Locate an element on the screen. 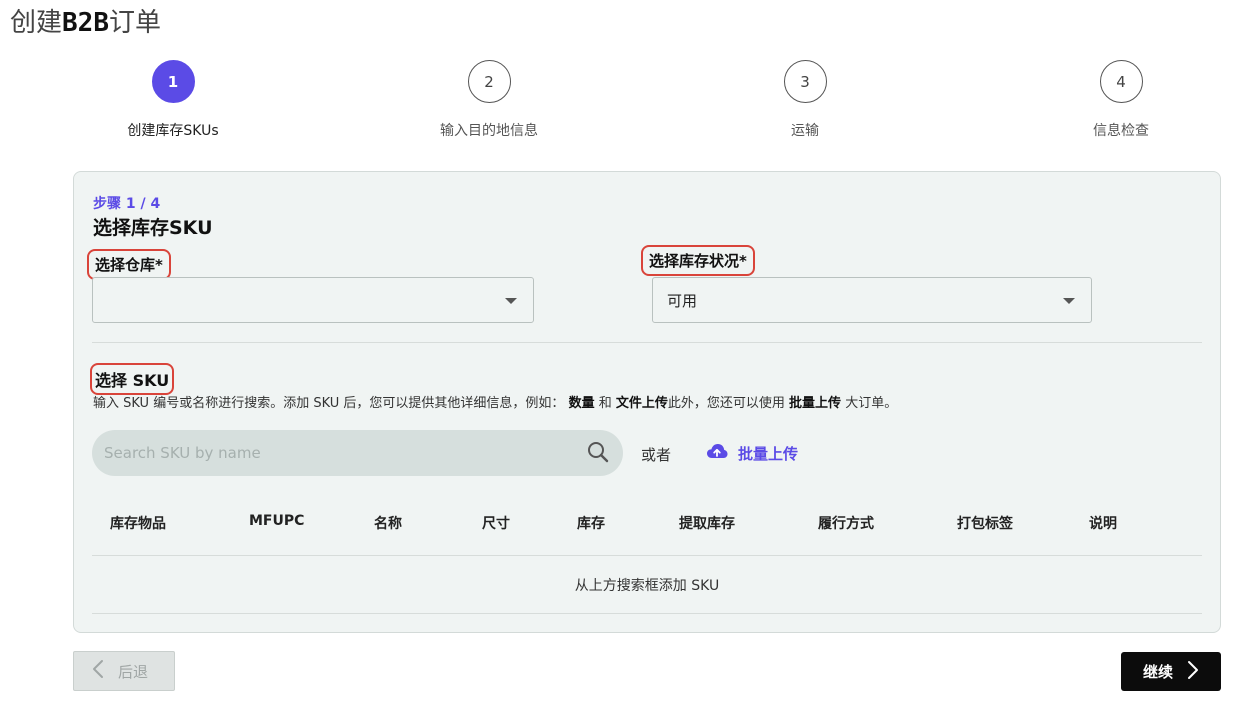 The image size is (1249, 713). column-header-name: 名称 is located at coordinates (388, 524).